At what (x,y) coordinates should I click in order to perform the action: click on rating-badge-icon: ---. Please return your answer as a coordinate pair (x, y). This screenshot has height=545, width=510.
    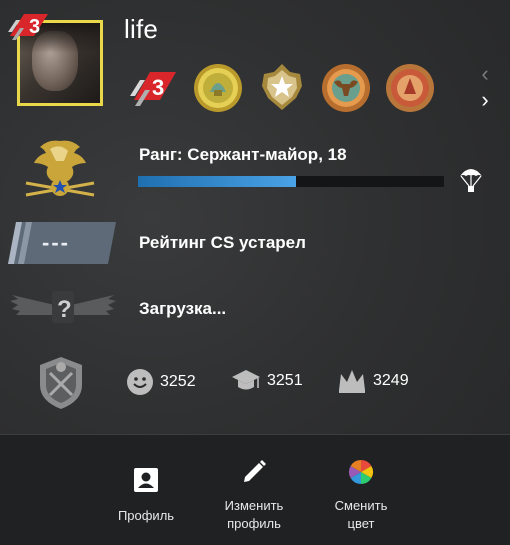
    Looking at the image, I should click on (62, 243).